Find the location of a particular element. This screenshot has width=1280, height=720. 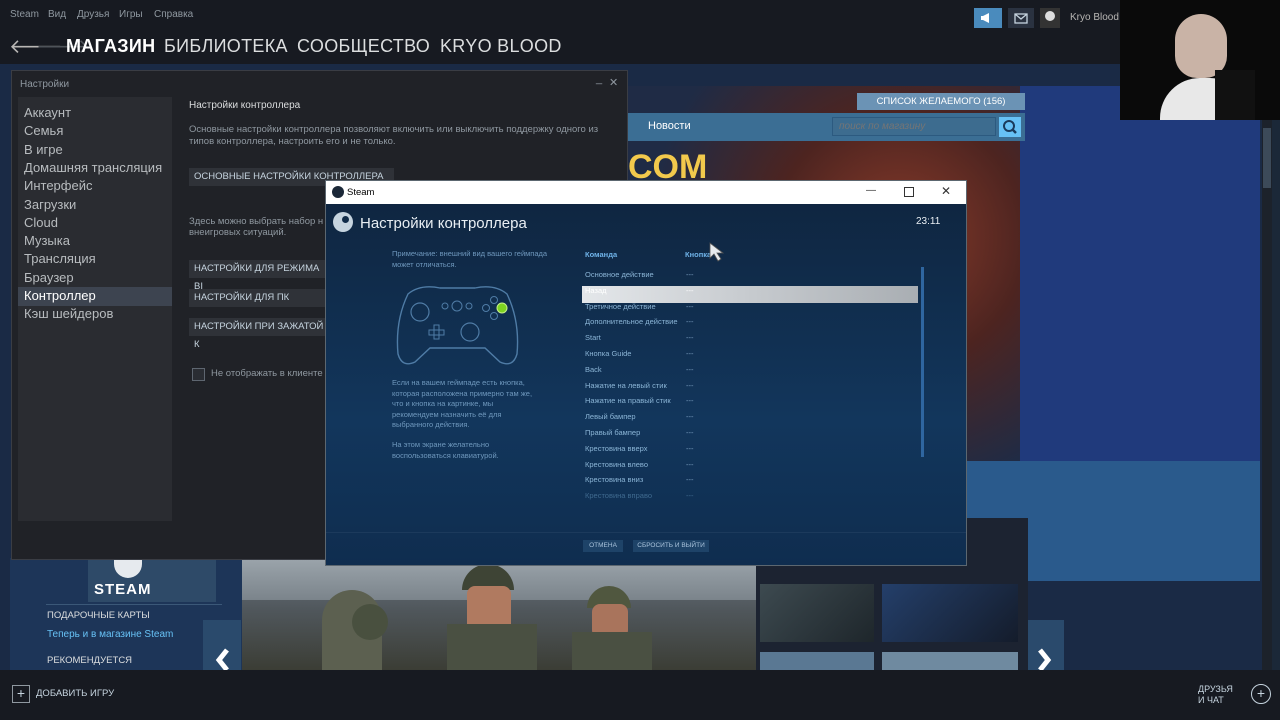

dialog-maximize-button is located at coordinates (909, 192).